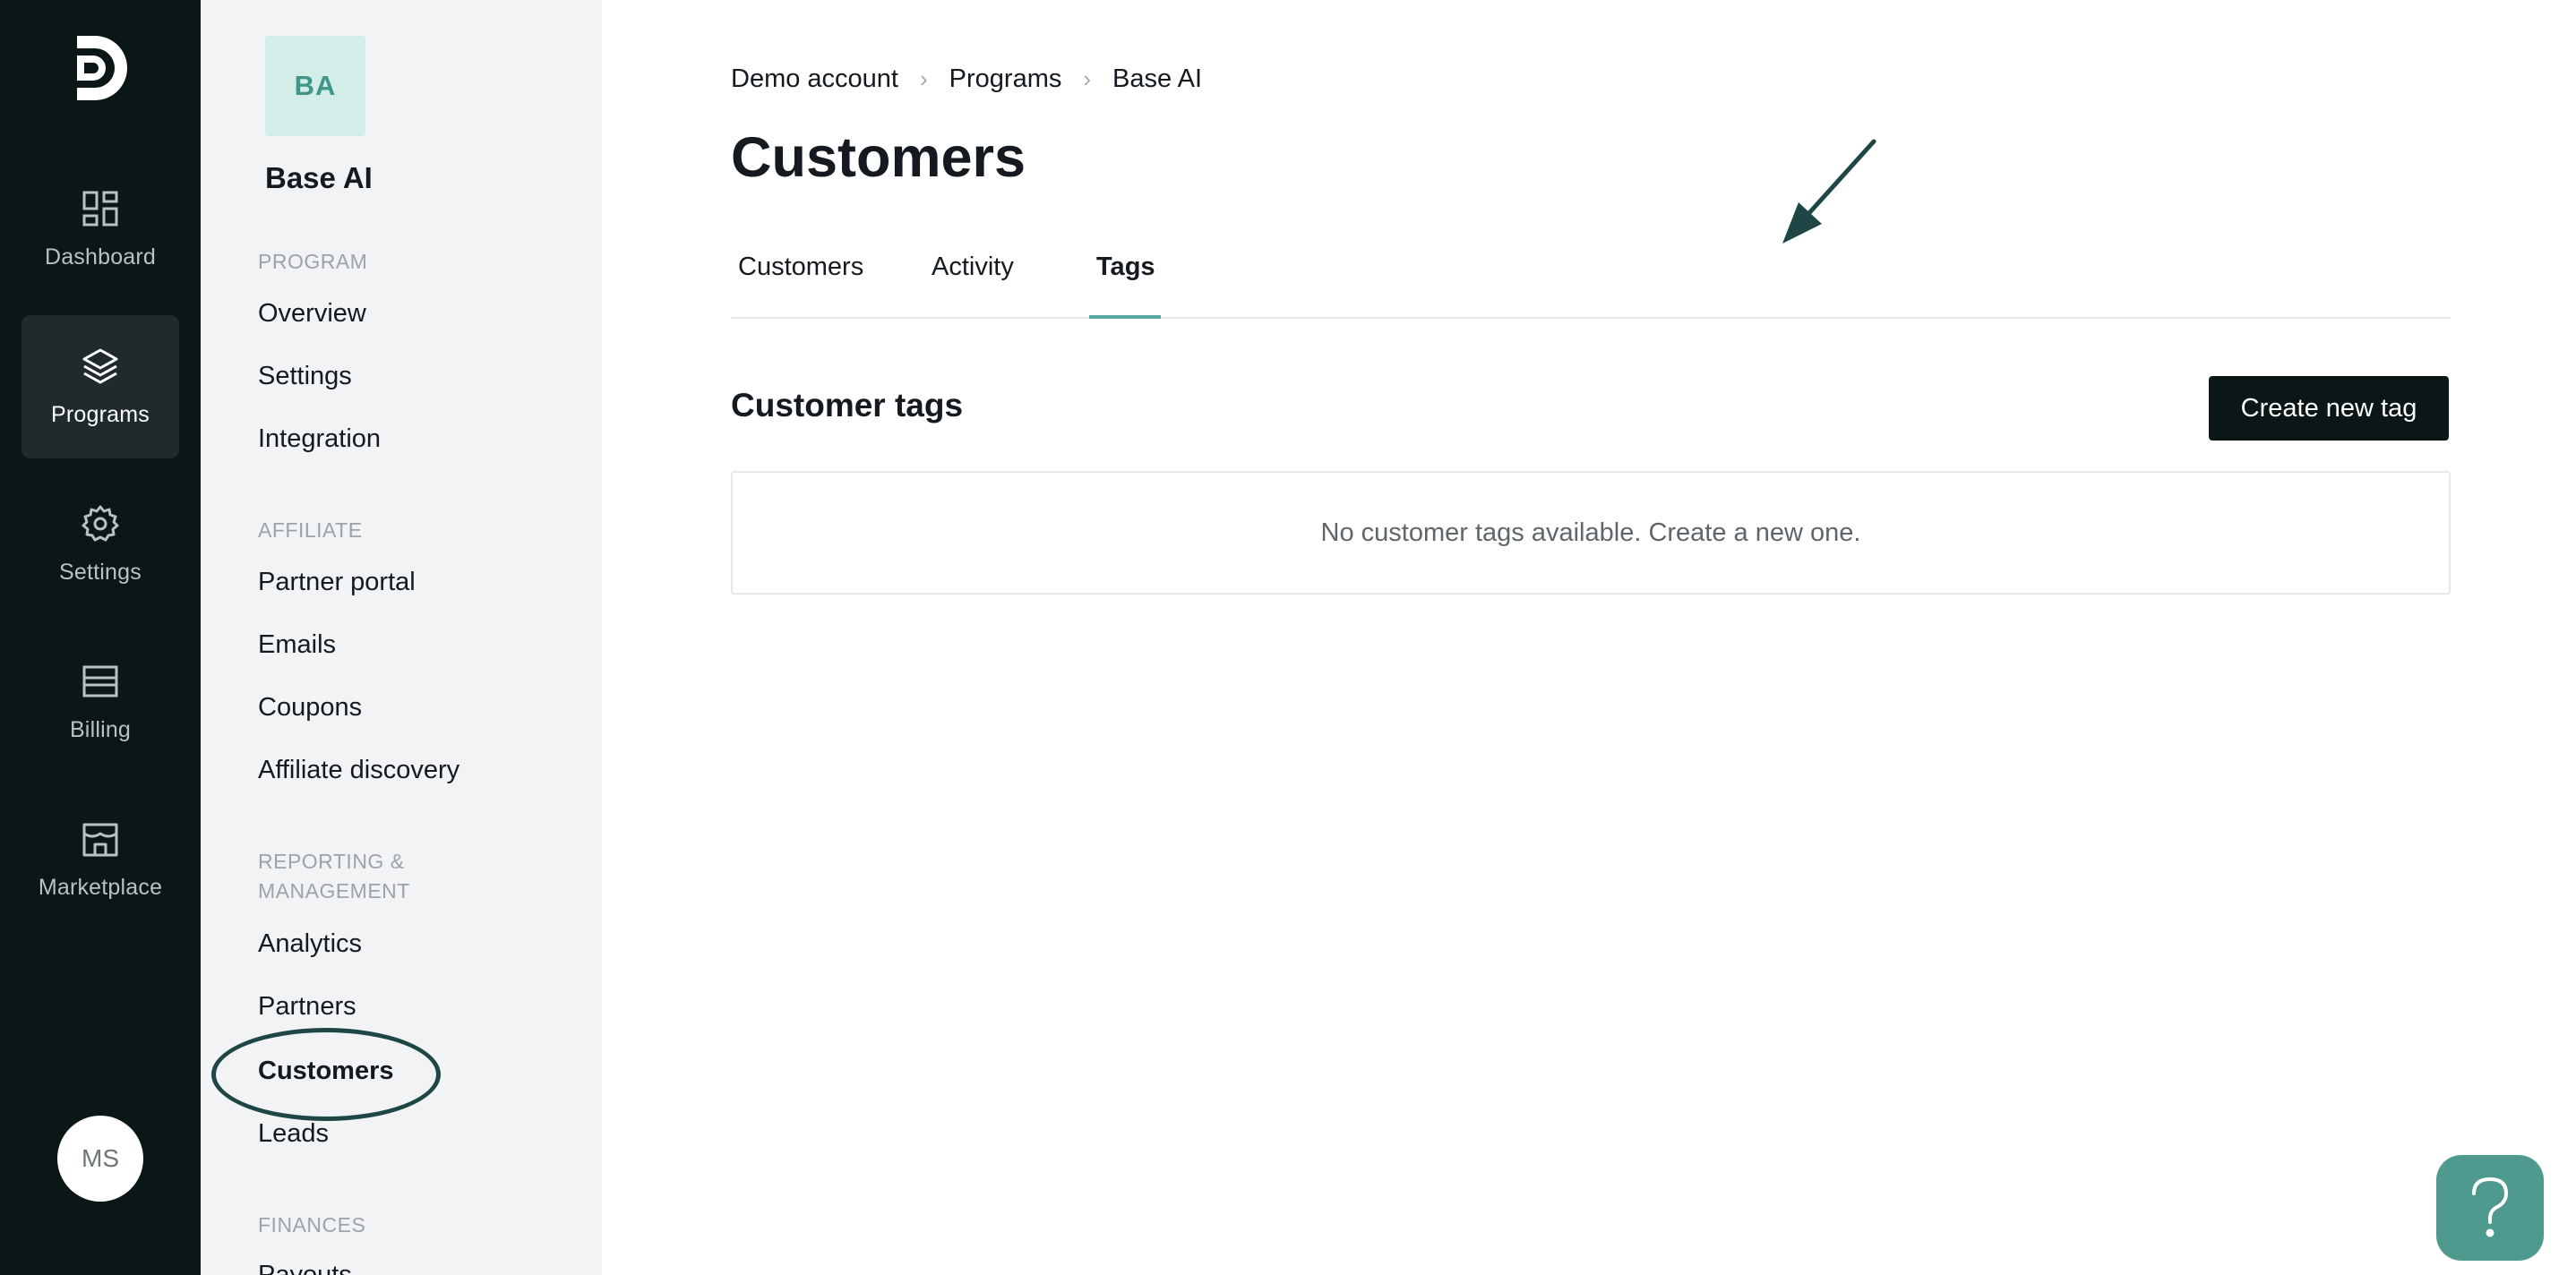 The image size is (2576, 1275). Describe the element at coordinates (1125, 285) in the screenshot. I see `tab-tags: Tags` at that location.